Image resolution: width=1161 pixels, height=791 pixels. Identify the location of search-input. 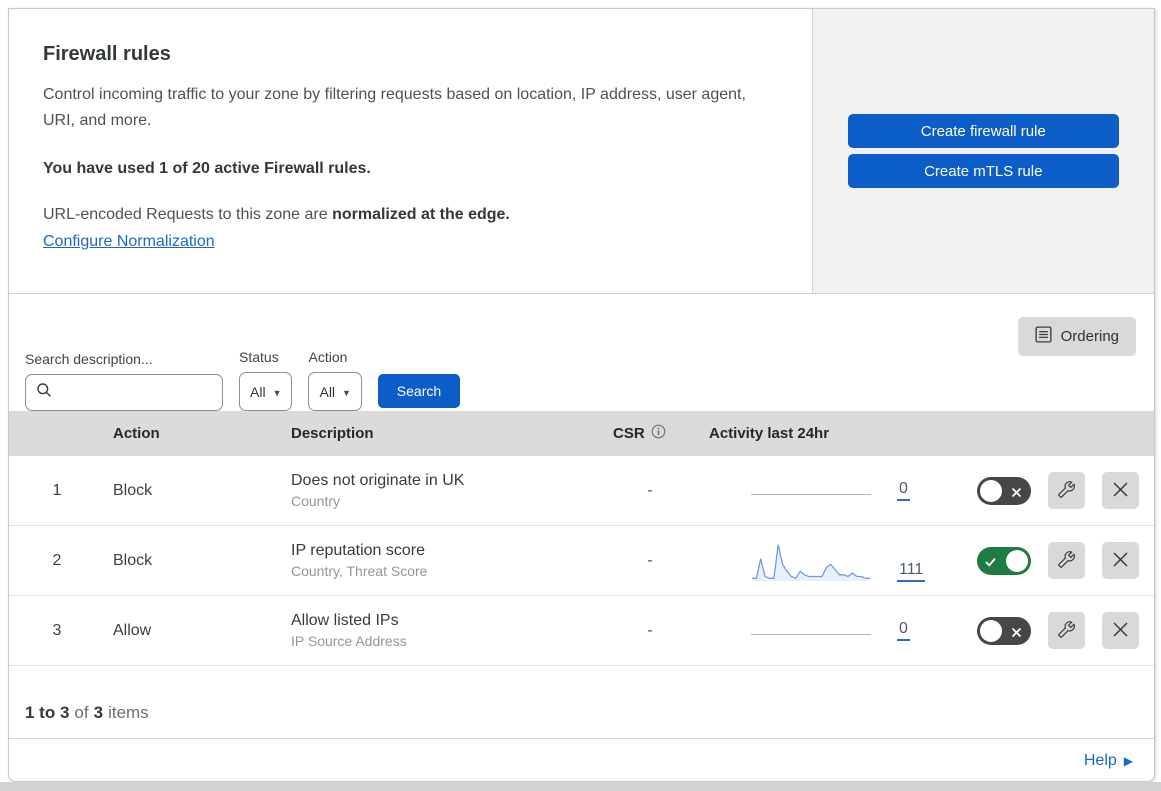
(142, 392).